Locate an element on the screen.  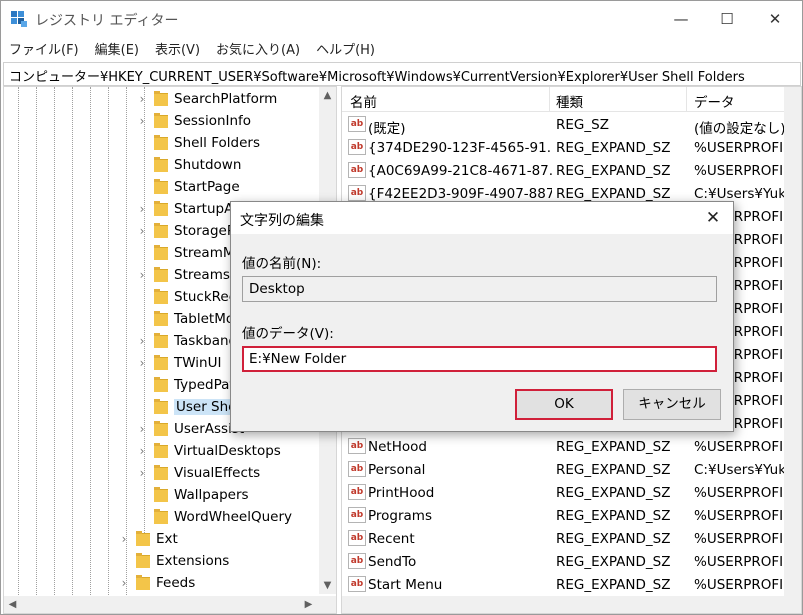
ok-button: OK is located at coordinates (564, 404).